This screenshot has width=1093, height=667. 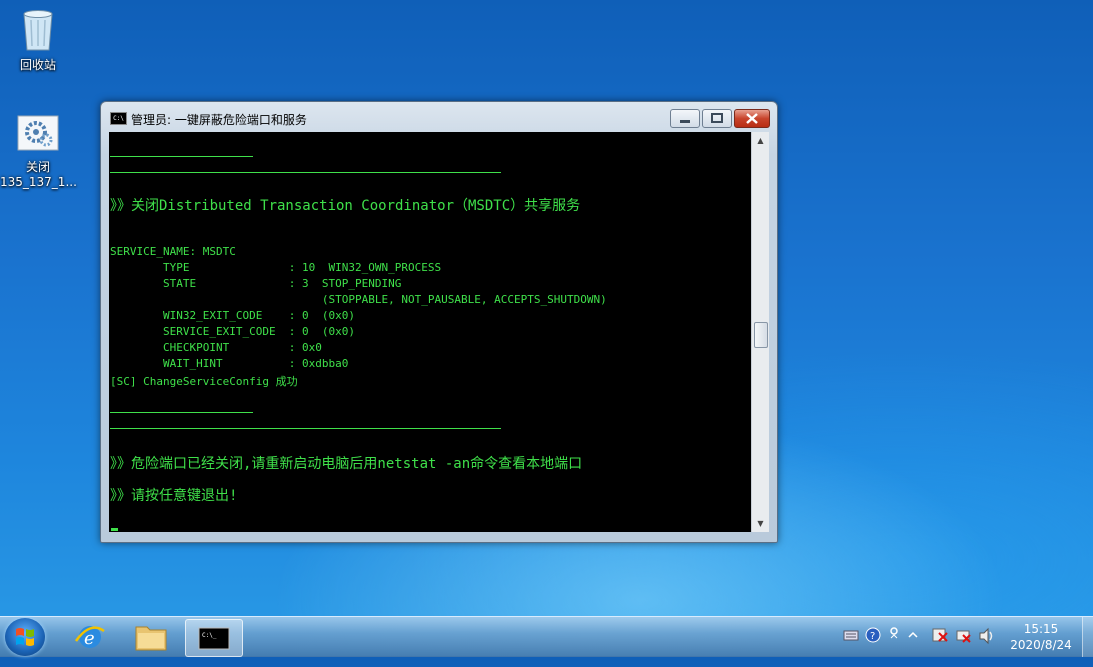 I want to click on action-center-flag-icon, so click(x=940, y=647).